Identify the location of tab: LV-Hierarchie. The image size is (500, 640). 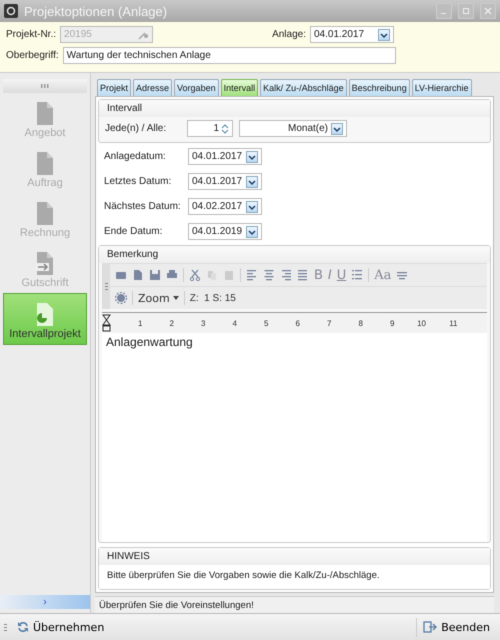
(442, 87).